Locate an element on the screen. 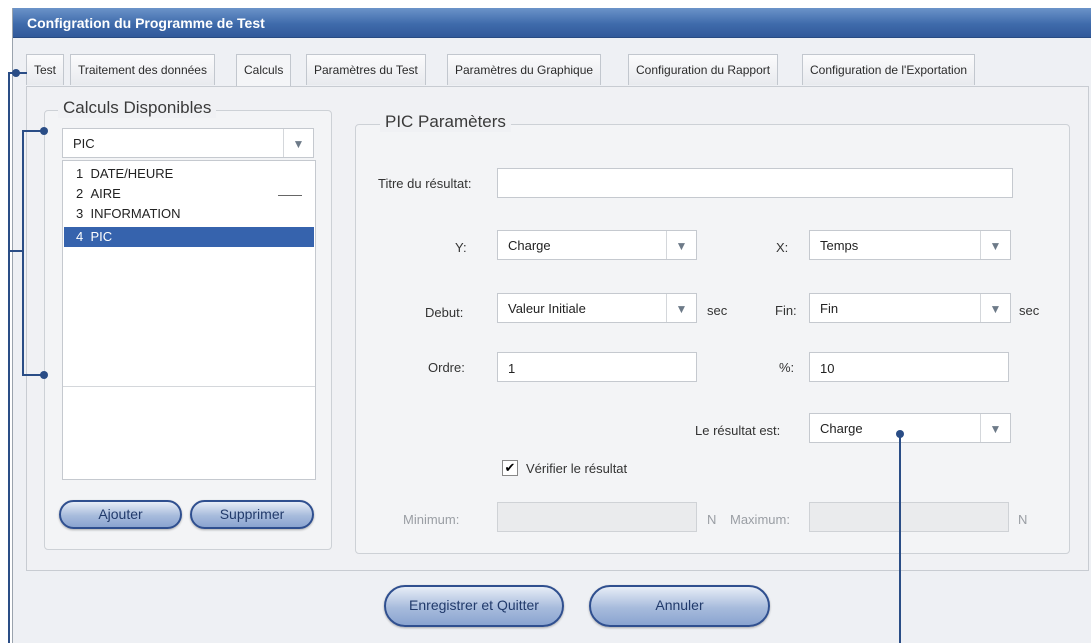  tab-label: Paramètres du Test is located at coordinates (366, 70).